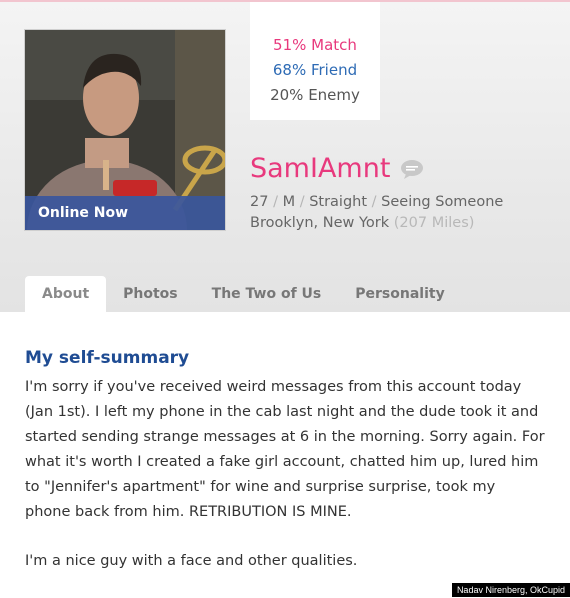 Image resolution: width=570 pixels, height=598 pixels. I want to click on orientation: Straight, so click(338, 202).